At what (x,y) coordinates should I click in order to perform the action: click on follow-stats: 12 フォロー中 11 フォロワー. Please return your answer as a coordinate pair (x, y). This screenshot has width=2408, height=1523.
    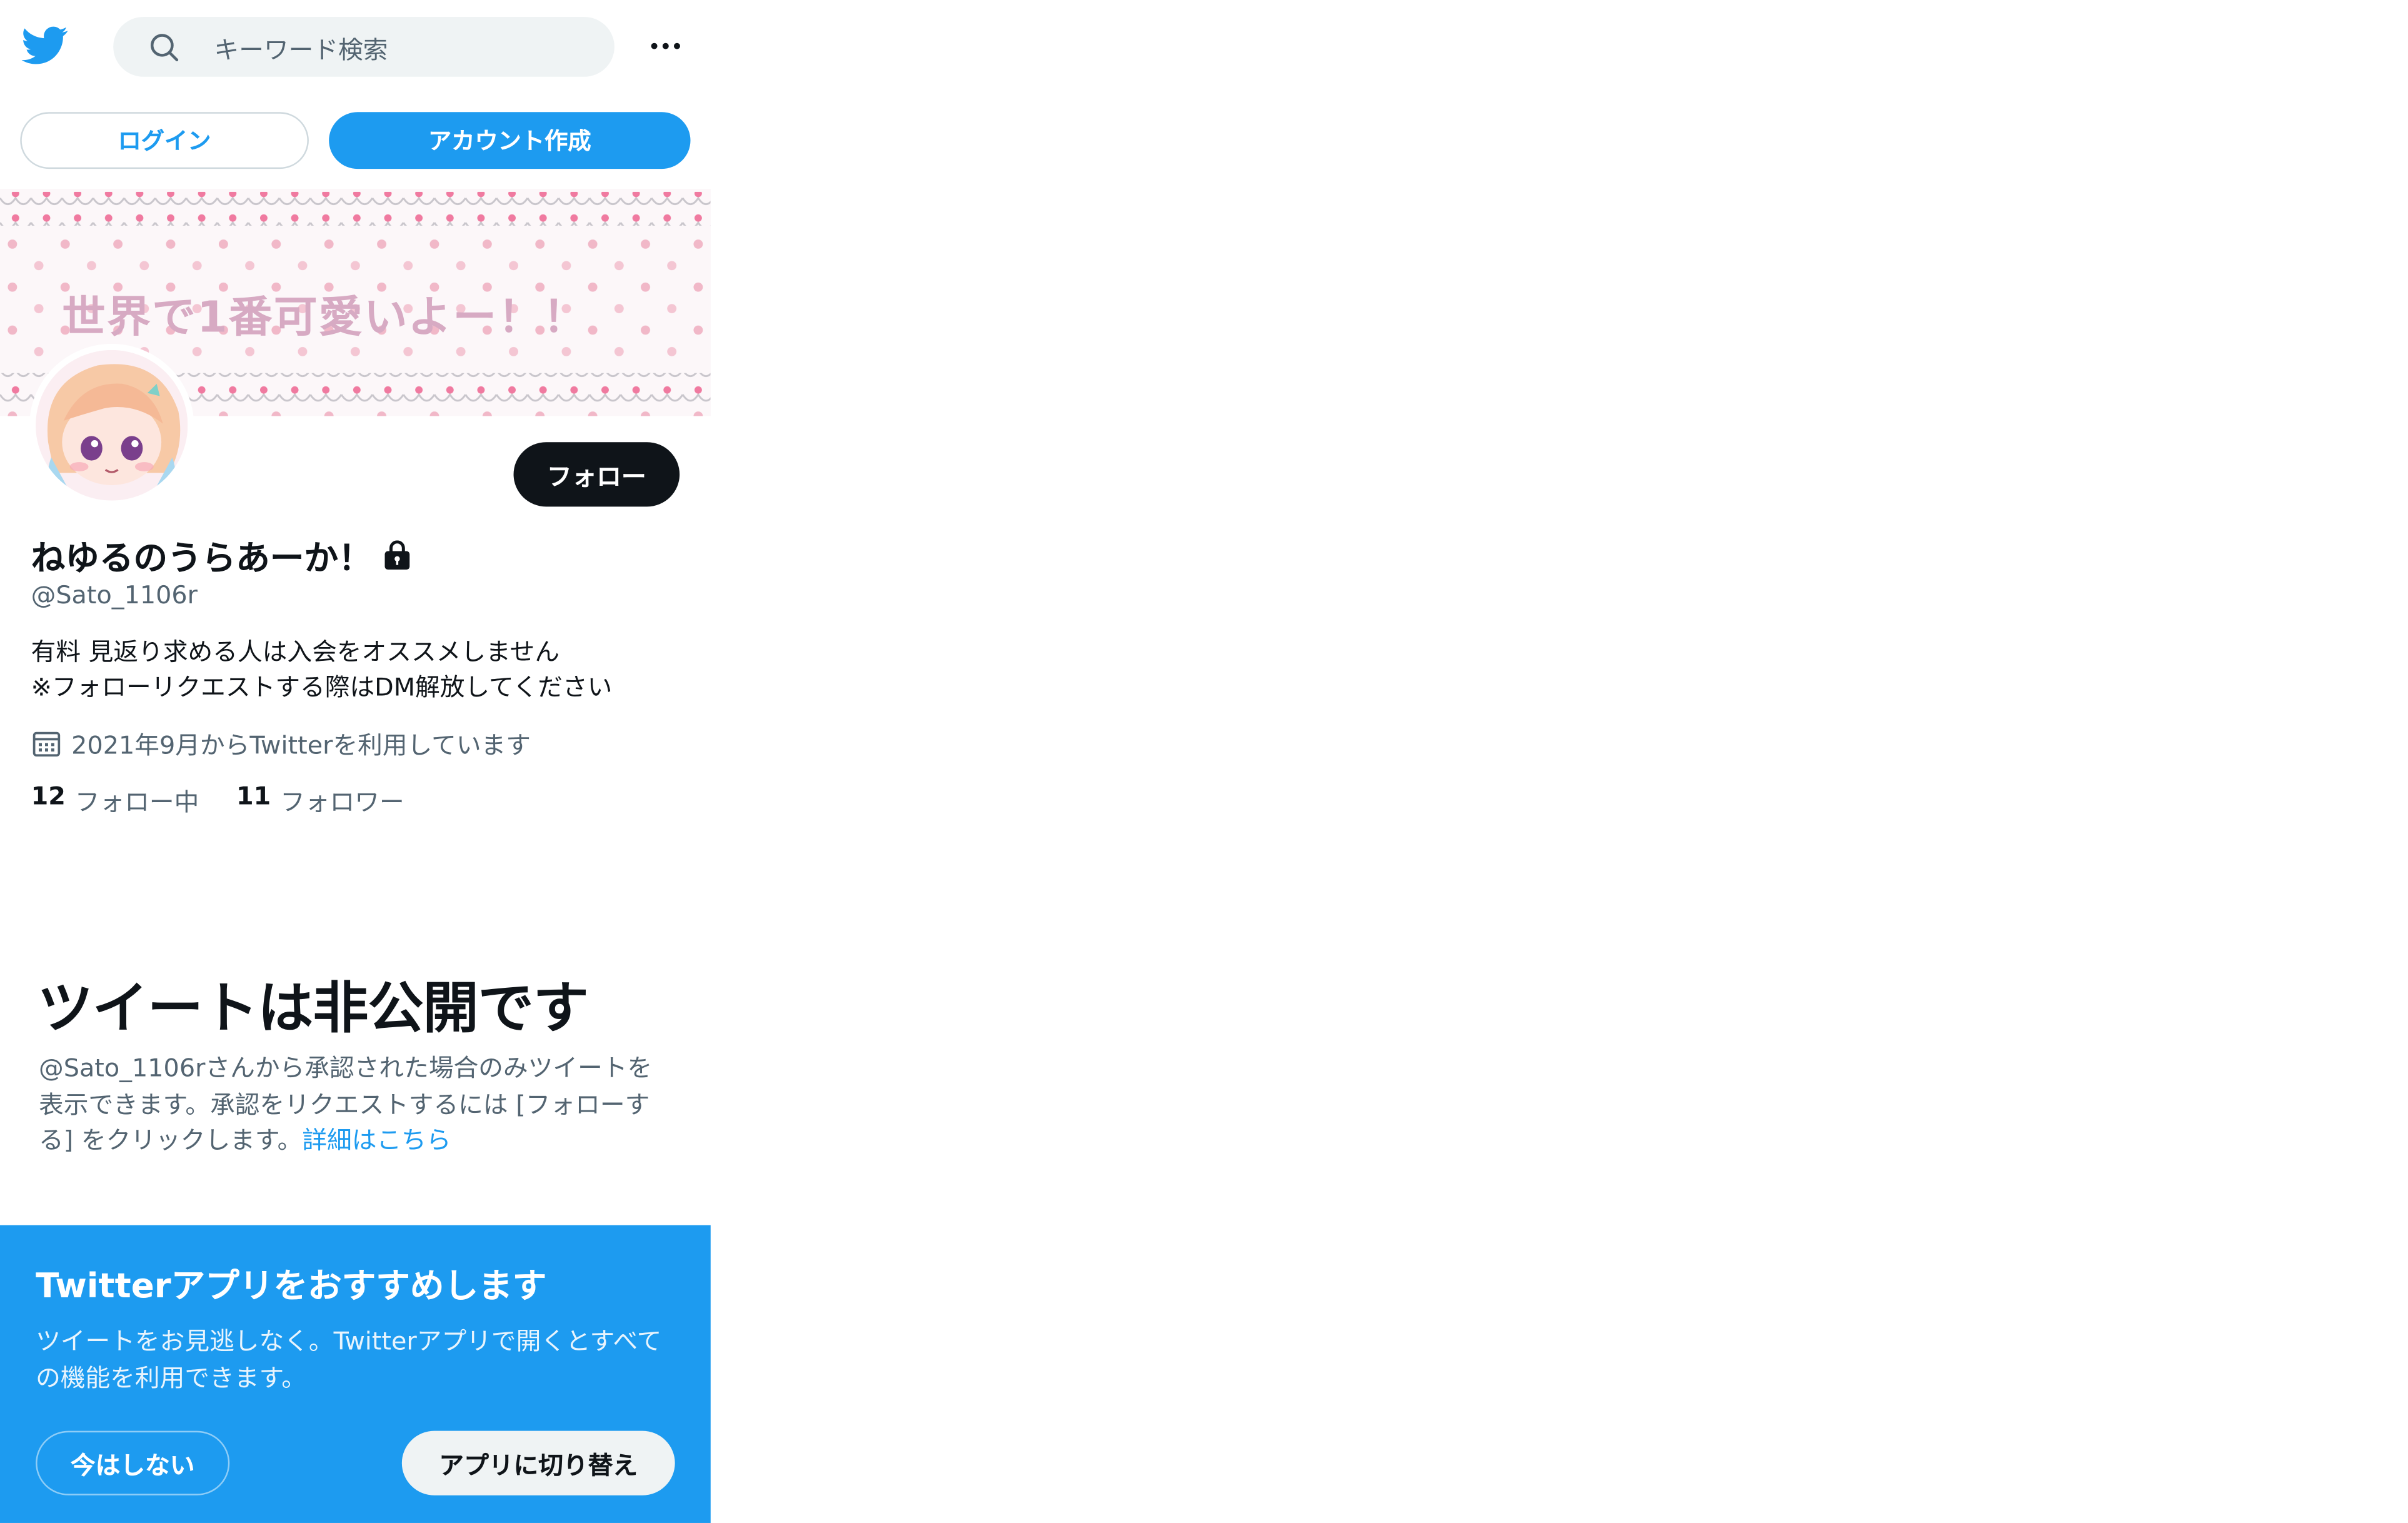
    Looking at the image, I should click on (236, 800).